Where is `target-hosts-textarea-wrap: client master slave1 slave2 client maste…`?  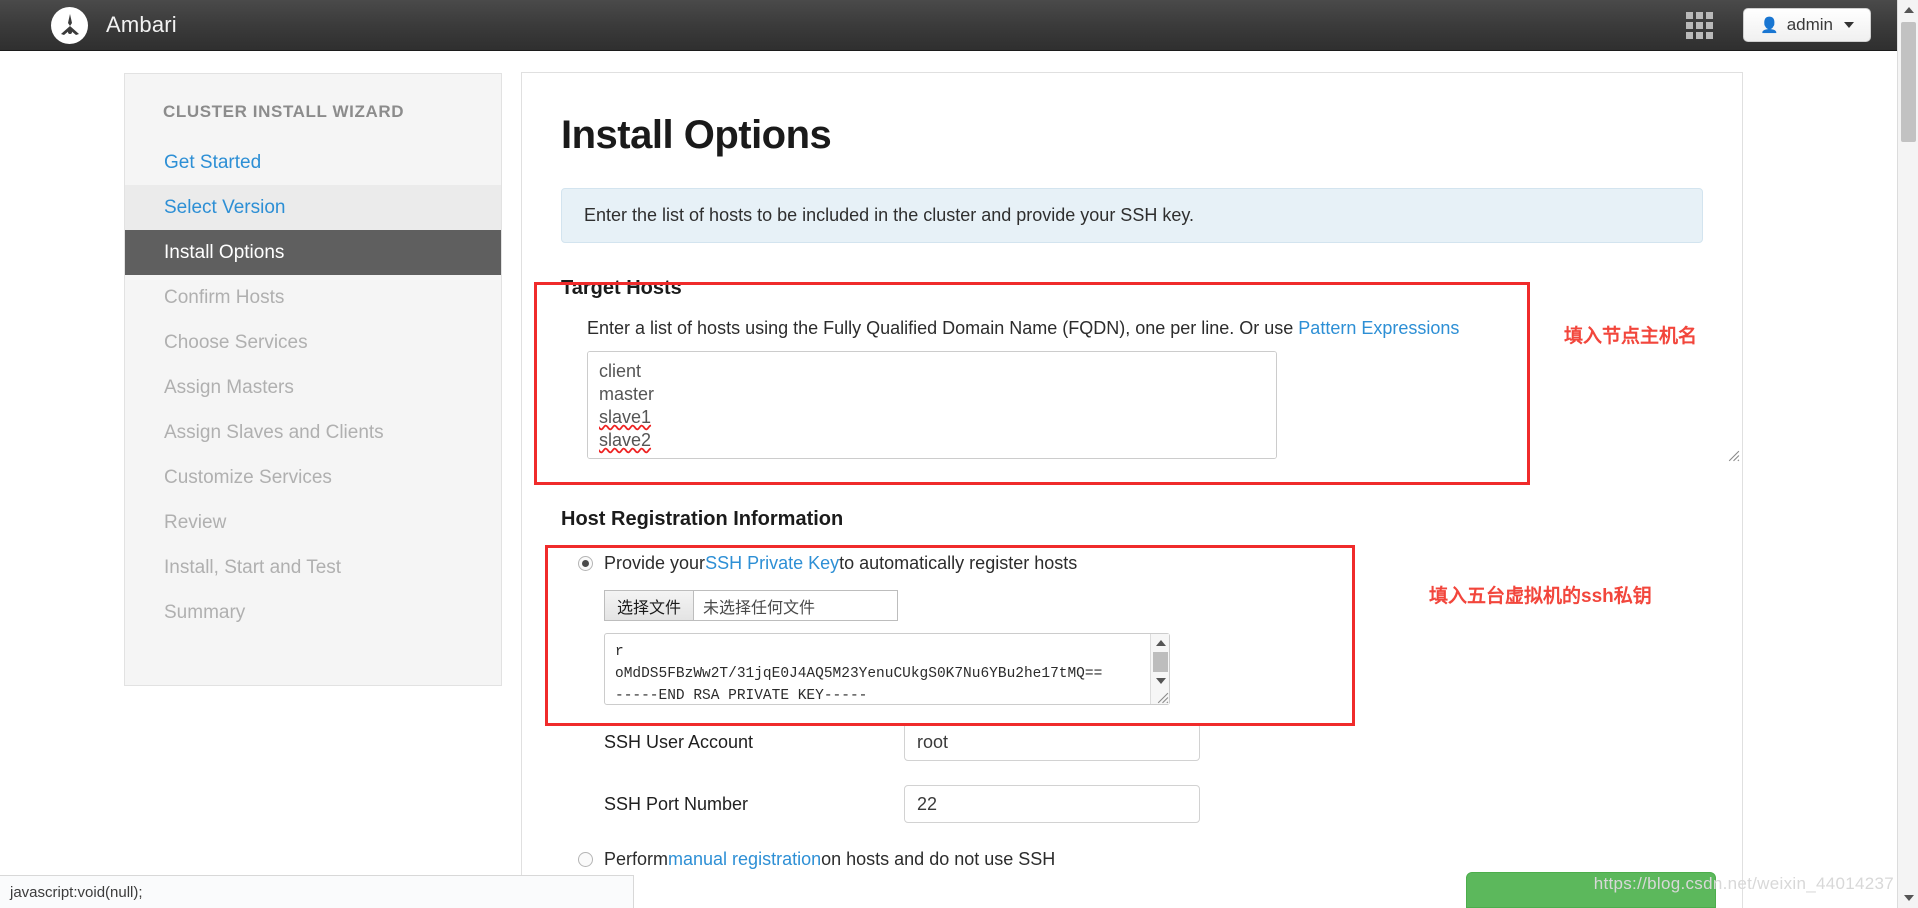 target-hosts-textarea-wrap: client master slave1 slave2 client maste… is located at coordinates (1164, 407).